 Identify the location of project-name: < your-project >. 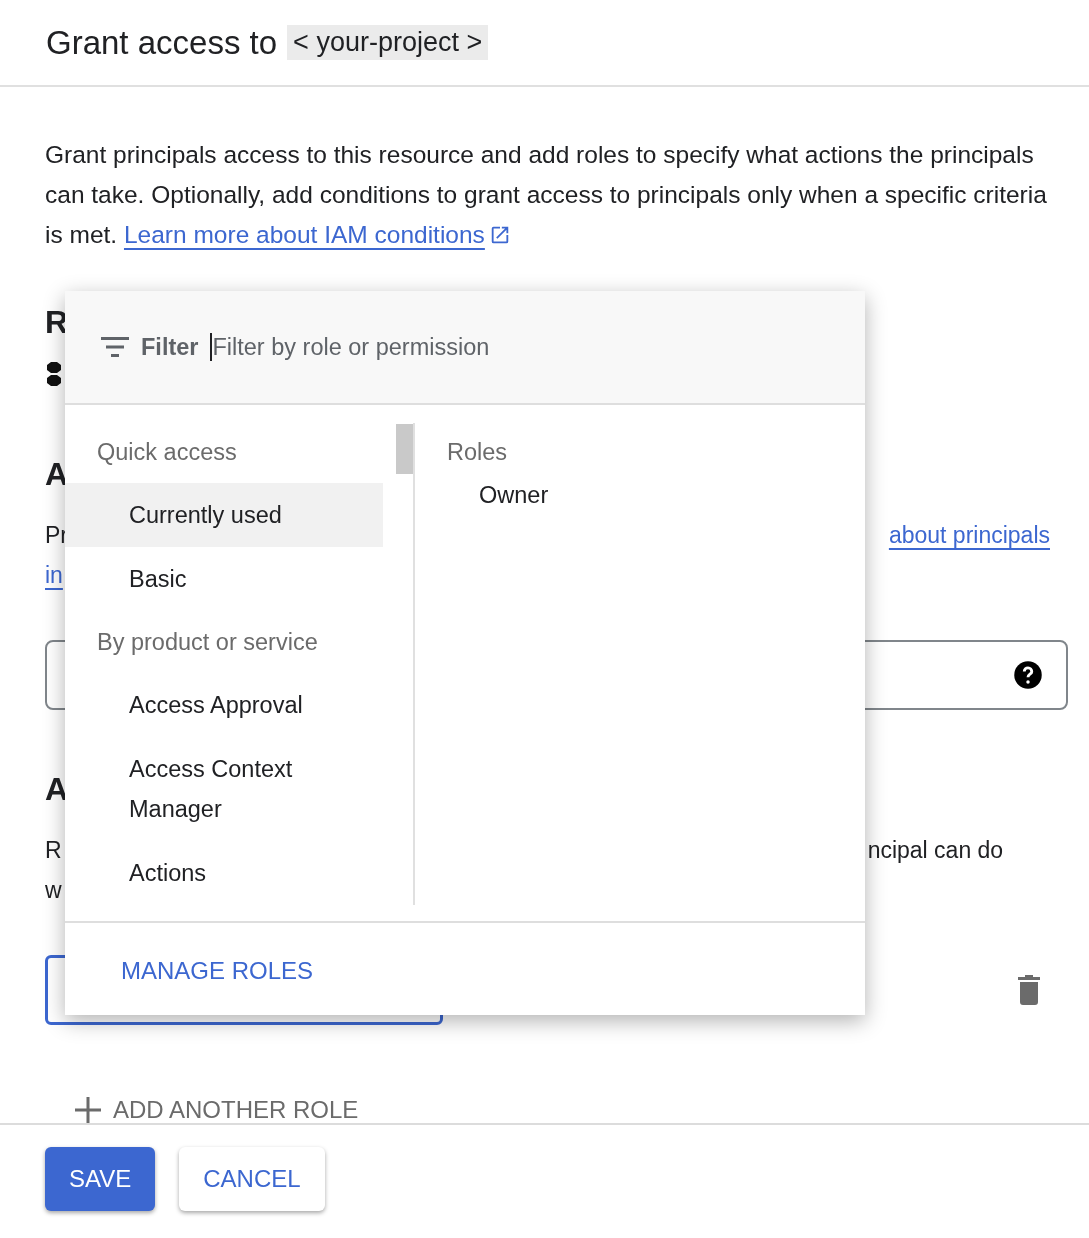
(388, 42).